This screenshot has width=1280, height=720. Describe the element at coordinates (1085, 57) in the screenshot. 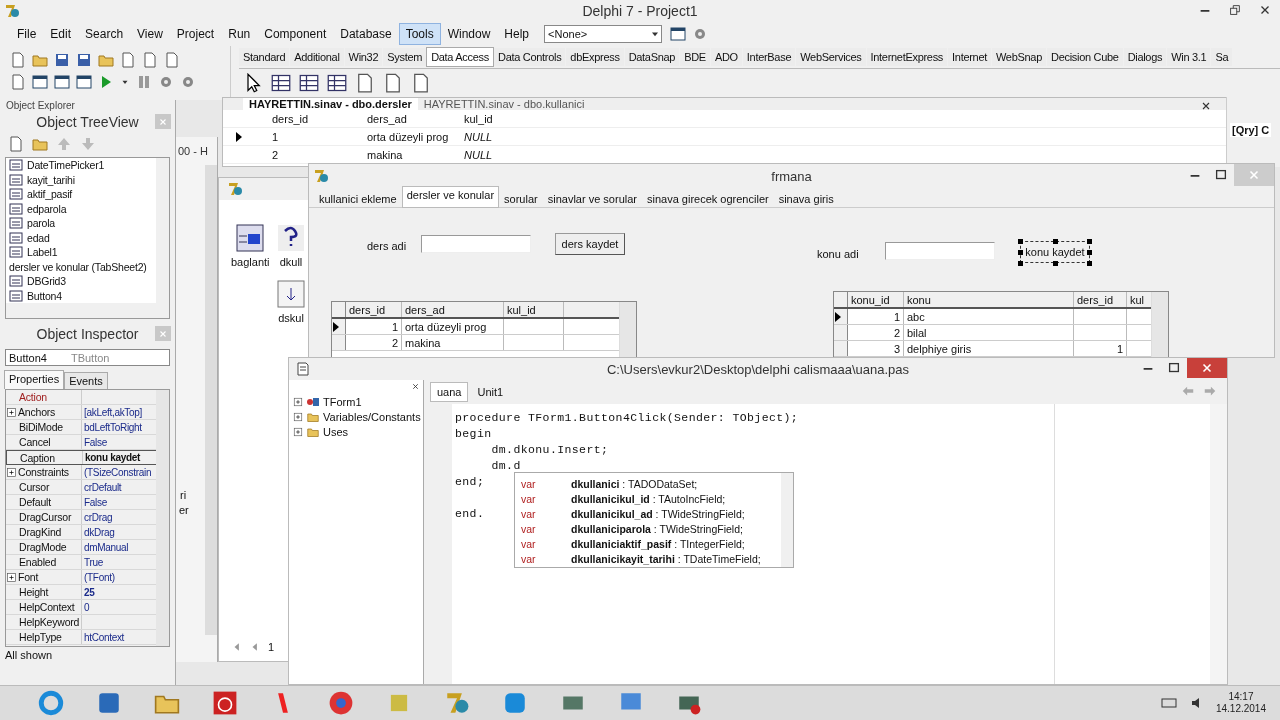

I see `palette-tab: Decision Cube` at that location.